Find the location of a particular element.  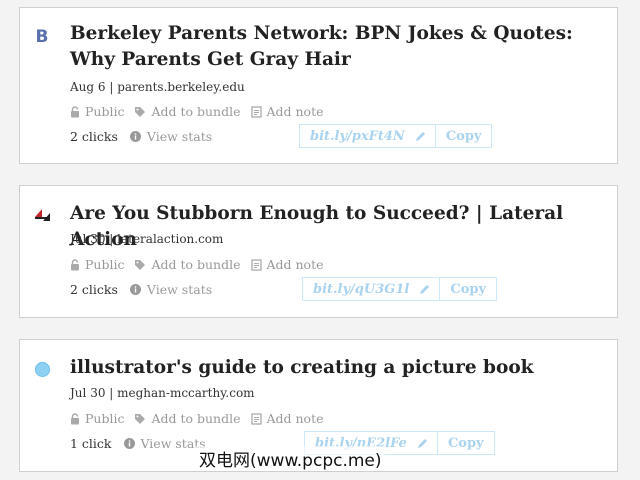

watermark: 双电网(www.pcpc.me) is located at coordinates (290, 458).